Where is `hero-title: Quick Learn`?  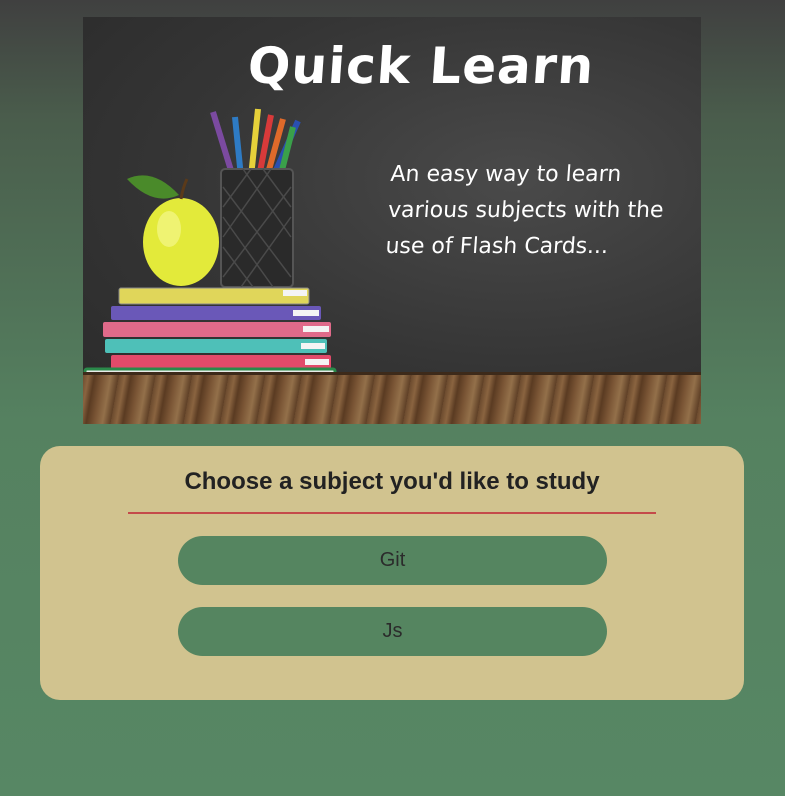
hero-title: Quick Learn is located at coordinates (421, 66).